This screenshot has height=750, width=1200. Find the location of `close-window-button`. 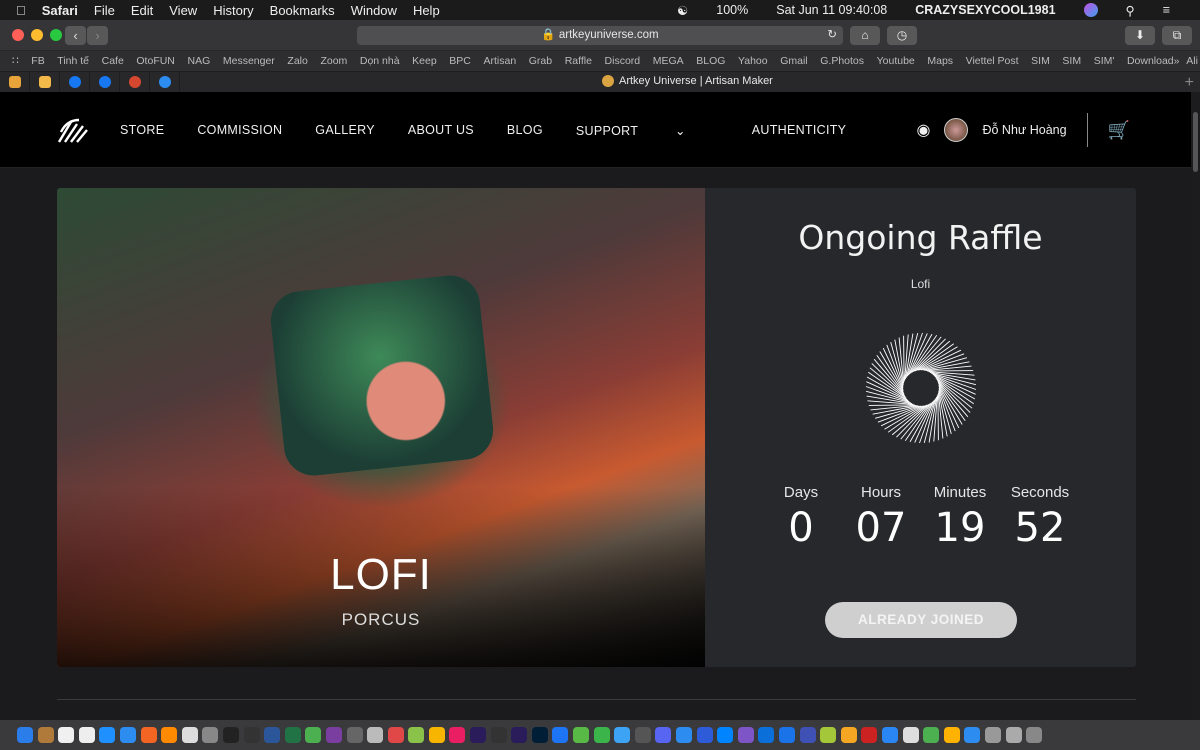

close-window-button is located at coordinates (18, 35).